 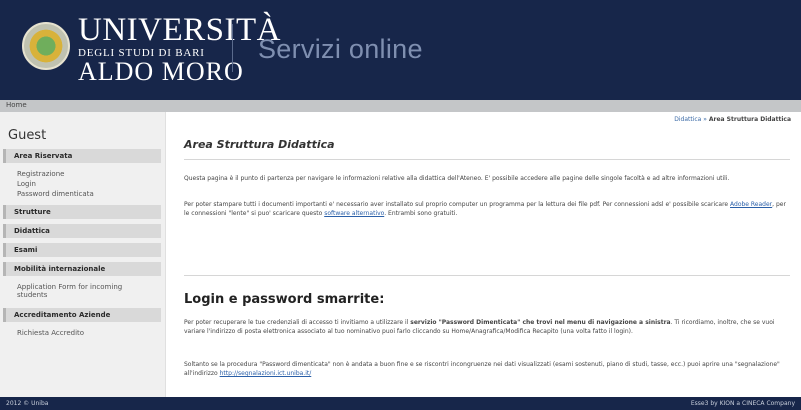 What do you see at coordinates (749, 119) in the screenshot?
I see `breadcrumb-current: Area Struttura Didattica` at bounding box center [749, 119].